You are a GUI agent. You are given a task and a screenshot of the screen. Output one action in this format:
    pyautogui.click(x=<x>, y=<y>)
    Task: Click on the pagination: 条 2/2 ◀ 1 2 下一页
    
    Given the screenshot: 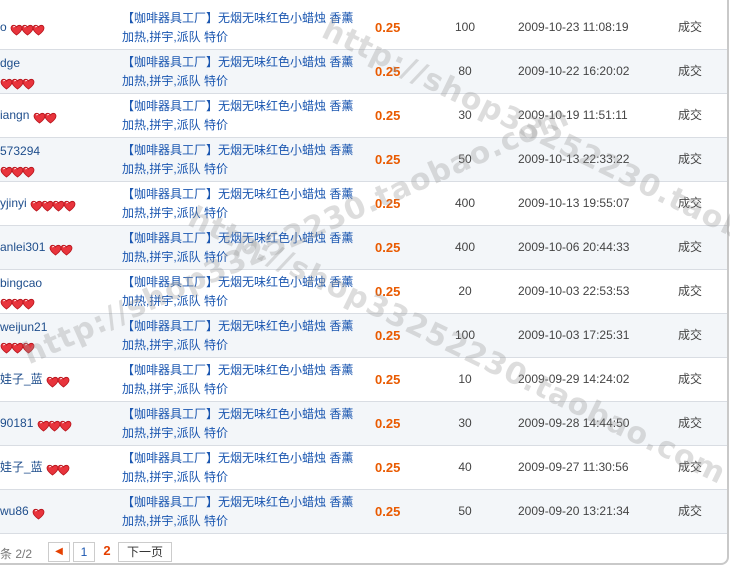 What is the action you would take?
    pyautogui.click(x=200, y=551)
    